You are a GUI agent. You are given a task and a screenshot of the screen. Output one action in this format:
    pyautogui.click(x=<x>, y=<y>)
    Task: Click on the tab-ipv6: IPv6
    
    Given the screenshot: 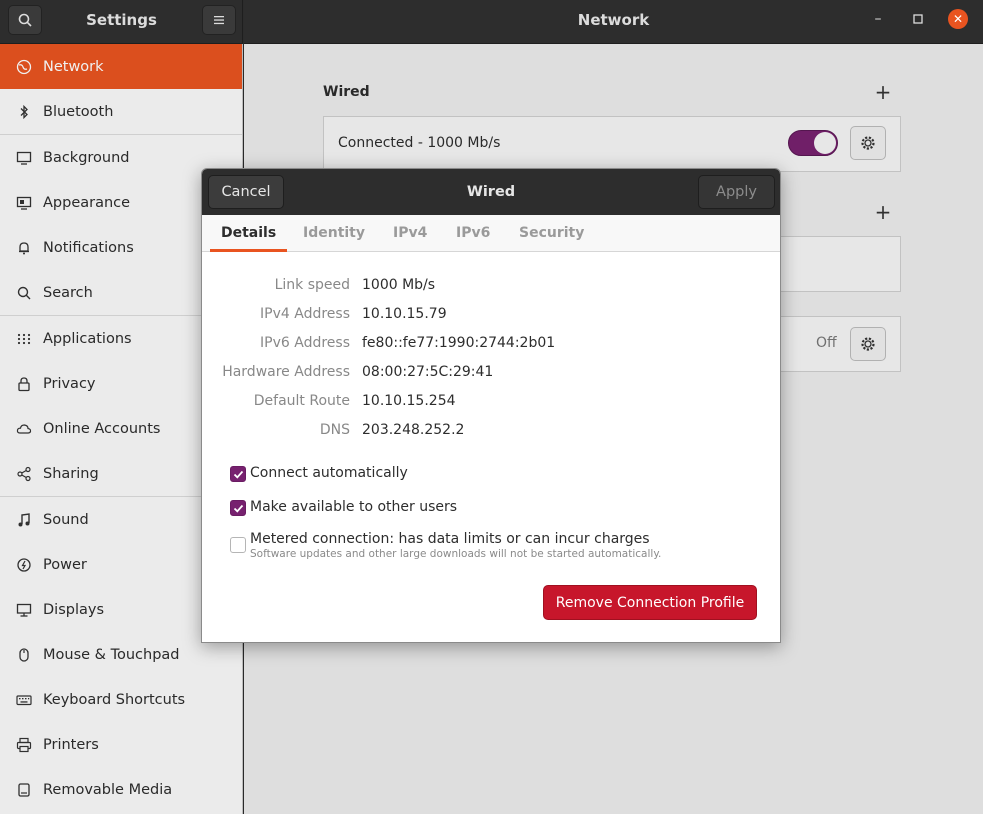 What is the action you would take?
    pyautogui.click(x=473, y=233)
    